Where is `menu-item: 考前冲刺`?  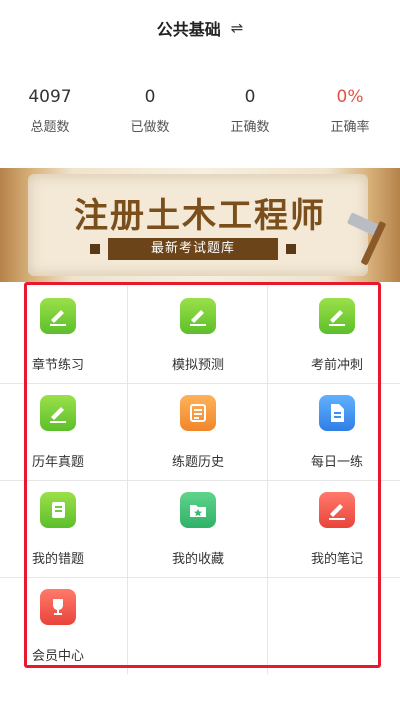
menu-item: 考前冲刺 is located at coordinates (334, 334).